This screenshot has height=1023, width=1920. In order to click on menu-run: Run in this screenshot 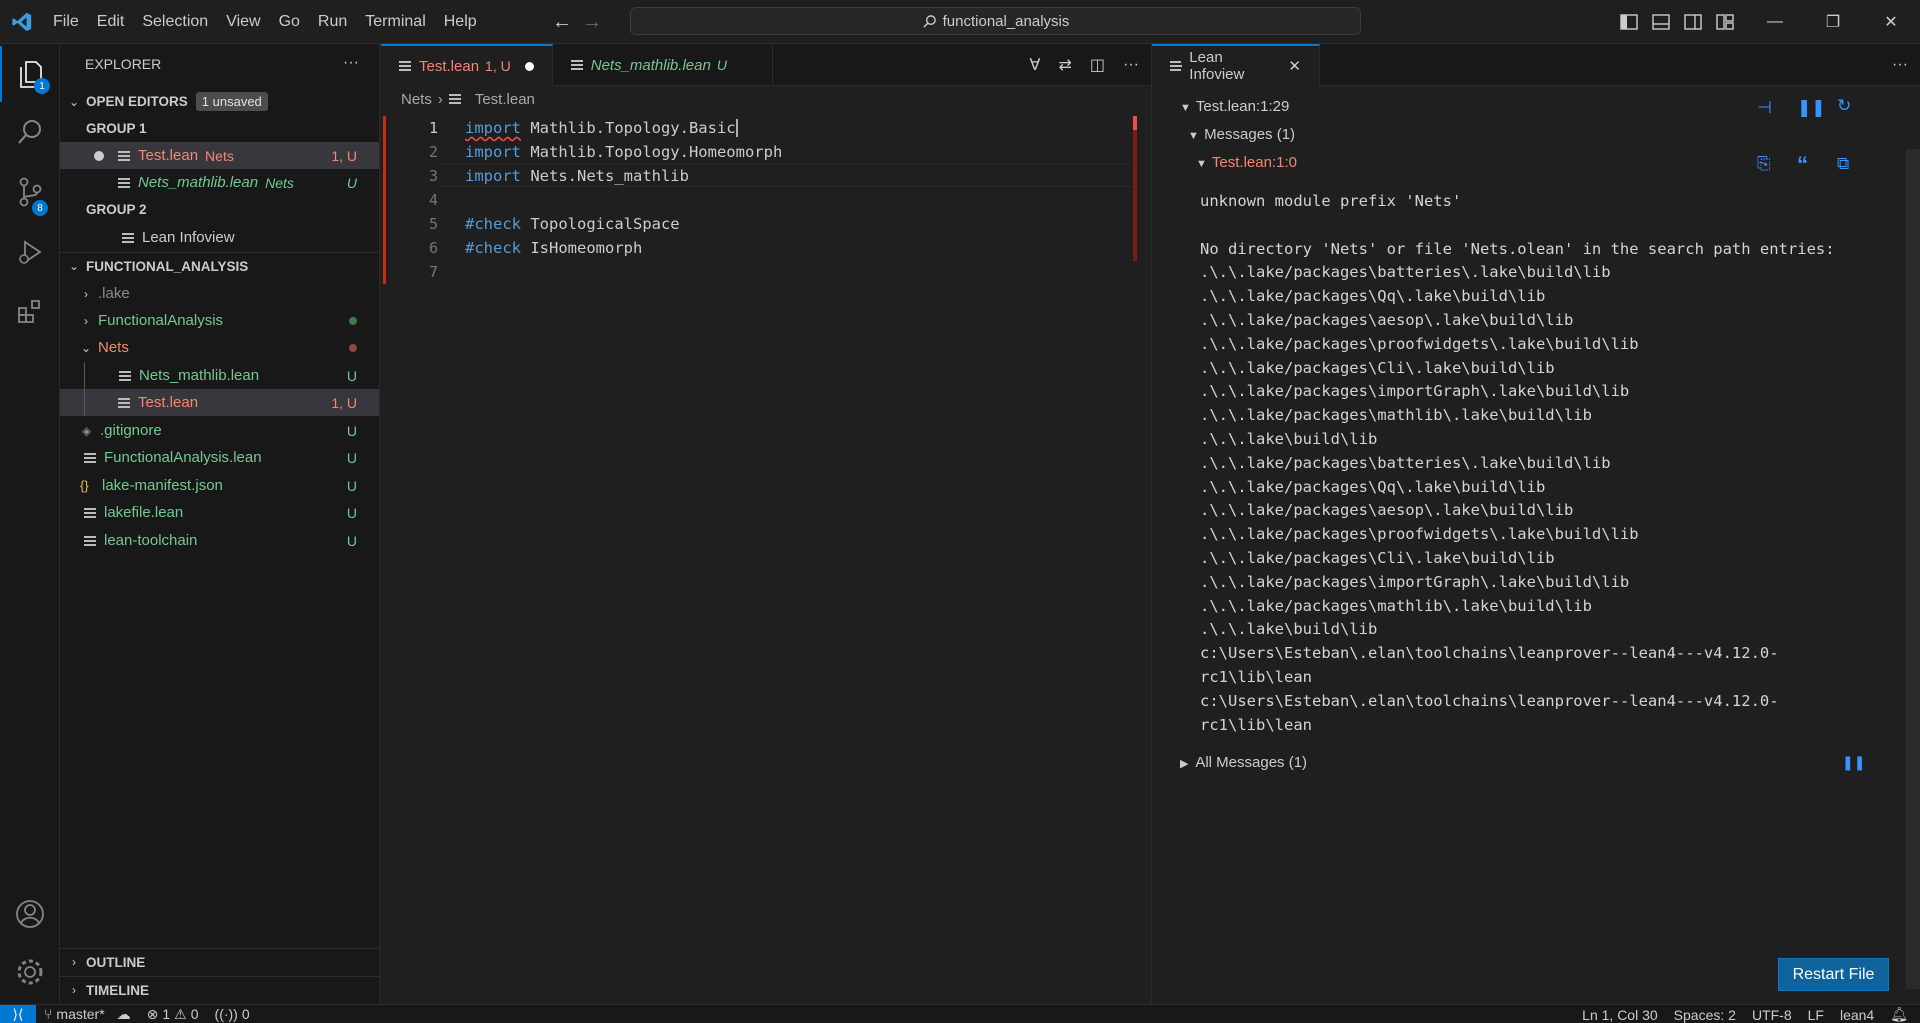, I will do `click(332, 22)`.